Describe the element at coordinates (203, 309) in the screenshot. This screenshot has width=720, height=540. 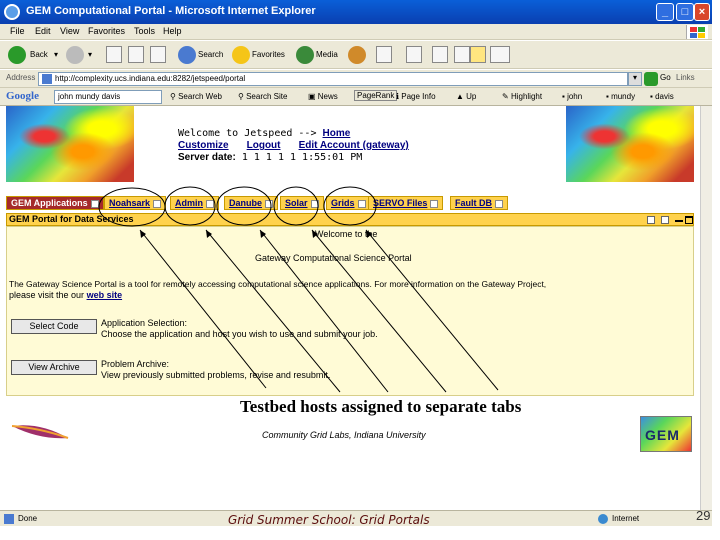
I see `arrow-line-noahsark` at that location.